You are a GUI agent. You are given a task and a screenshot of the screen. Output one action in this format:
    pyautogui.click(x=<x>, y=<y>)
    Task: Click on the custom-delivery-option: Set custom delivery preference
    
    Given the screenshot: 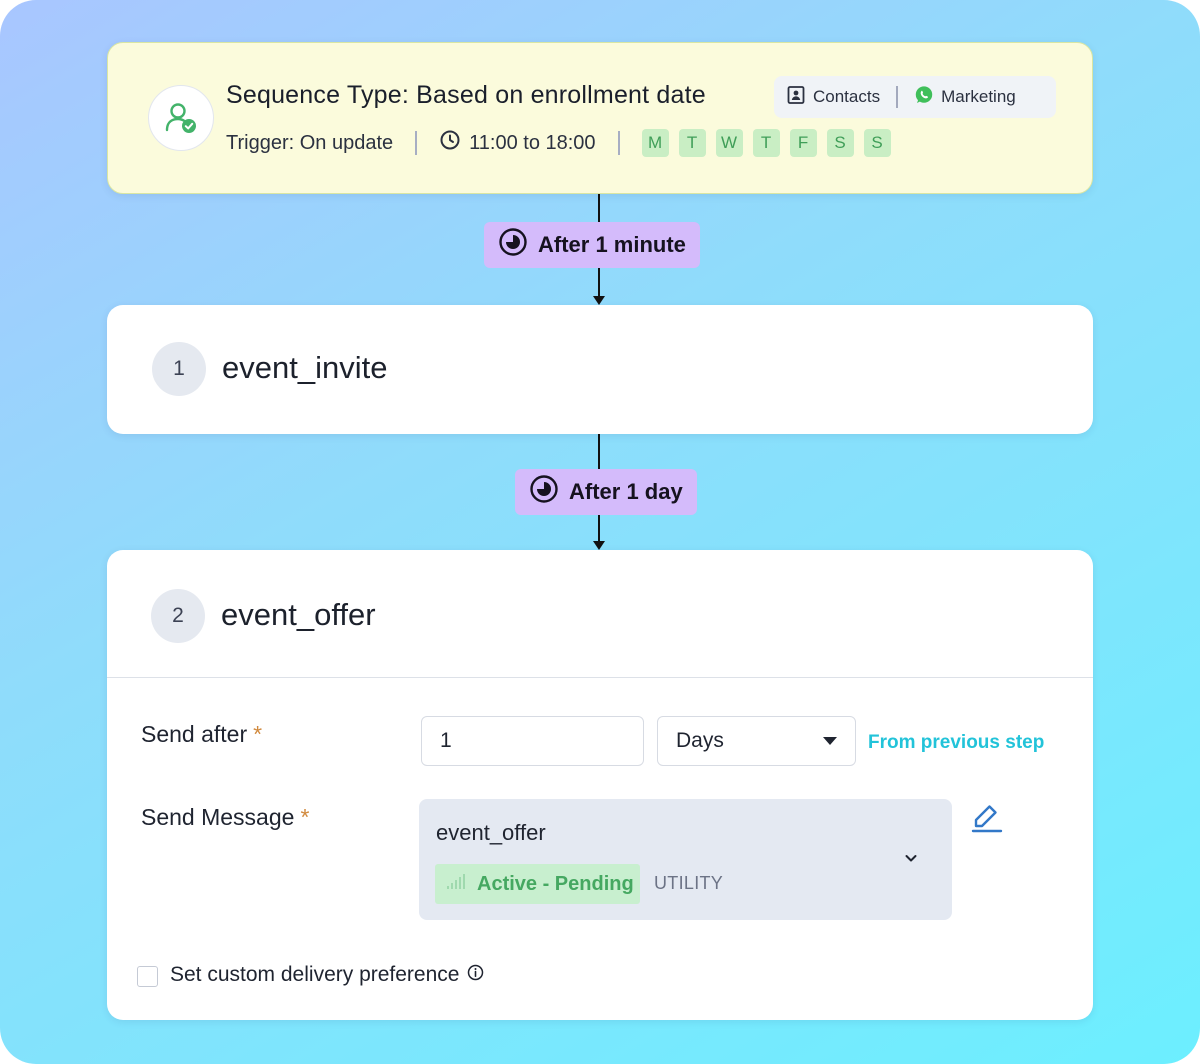 What is the action you would take?
    pyautogui.click(x=327, y=975)
    